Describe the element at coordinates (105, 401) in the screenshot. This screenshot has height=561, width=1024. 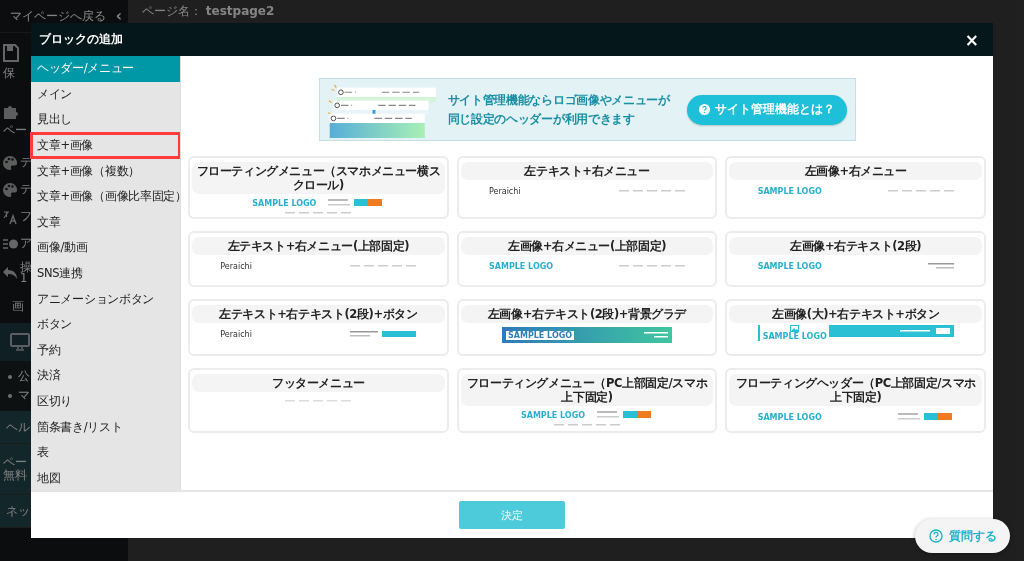
I see `category-item: 区切り` at that location.